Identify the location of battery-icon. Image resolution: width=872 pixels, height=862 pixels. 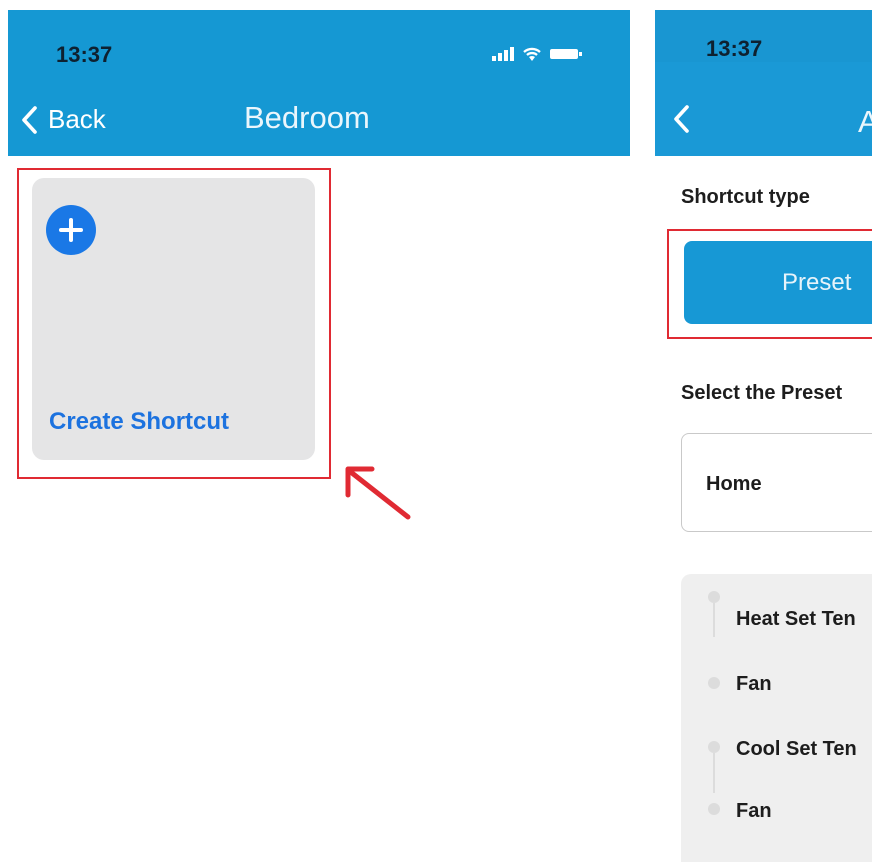
(566, 54).